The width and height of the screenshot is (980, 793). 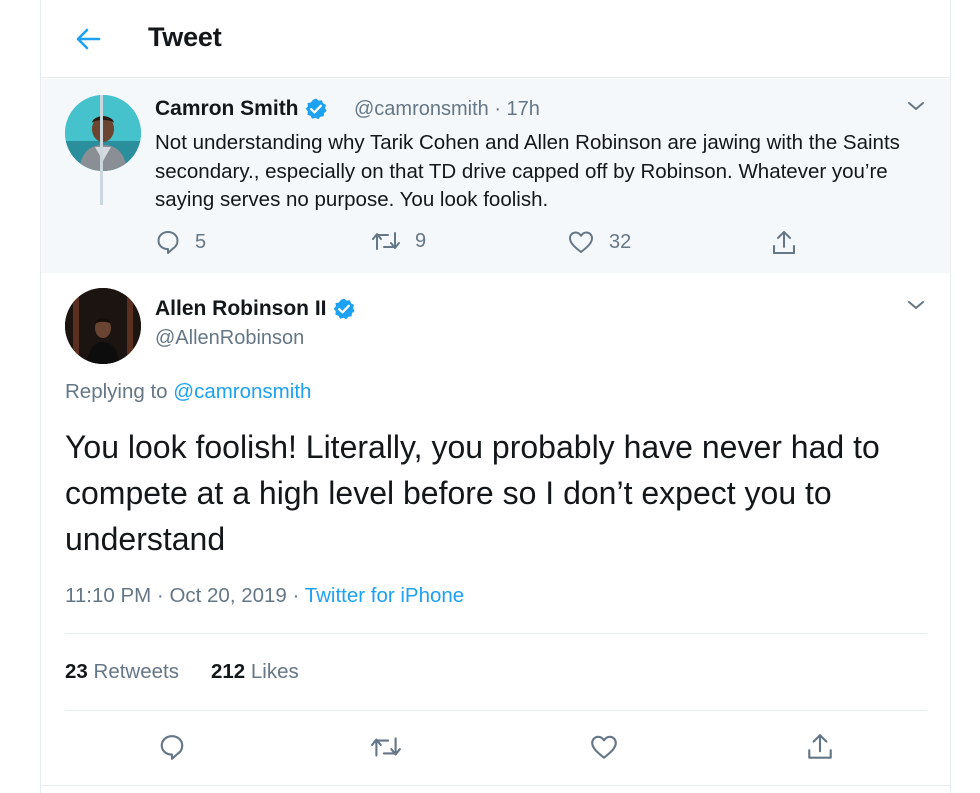 I want to click on author-handle: @AllenRobinson, so click(x=229, y=338).